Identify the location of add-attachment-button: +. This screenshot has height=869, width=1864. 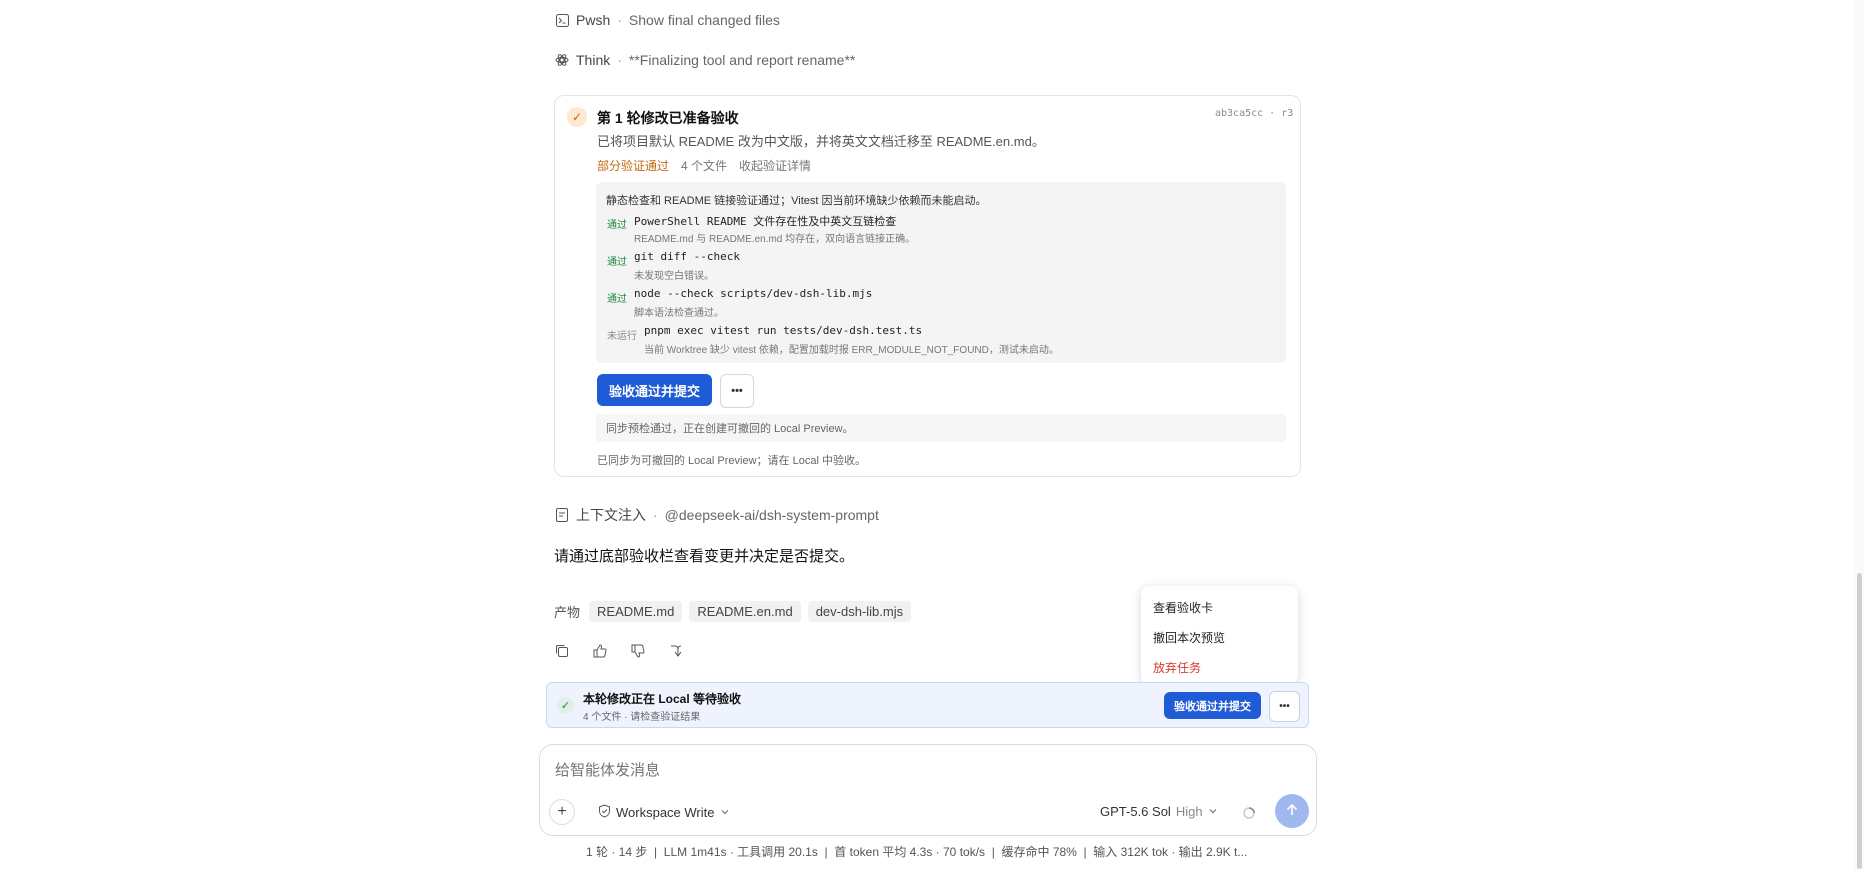
(562, 812).